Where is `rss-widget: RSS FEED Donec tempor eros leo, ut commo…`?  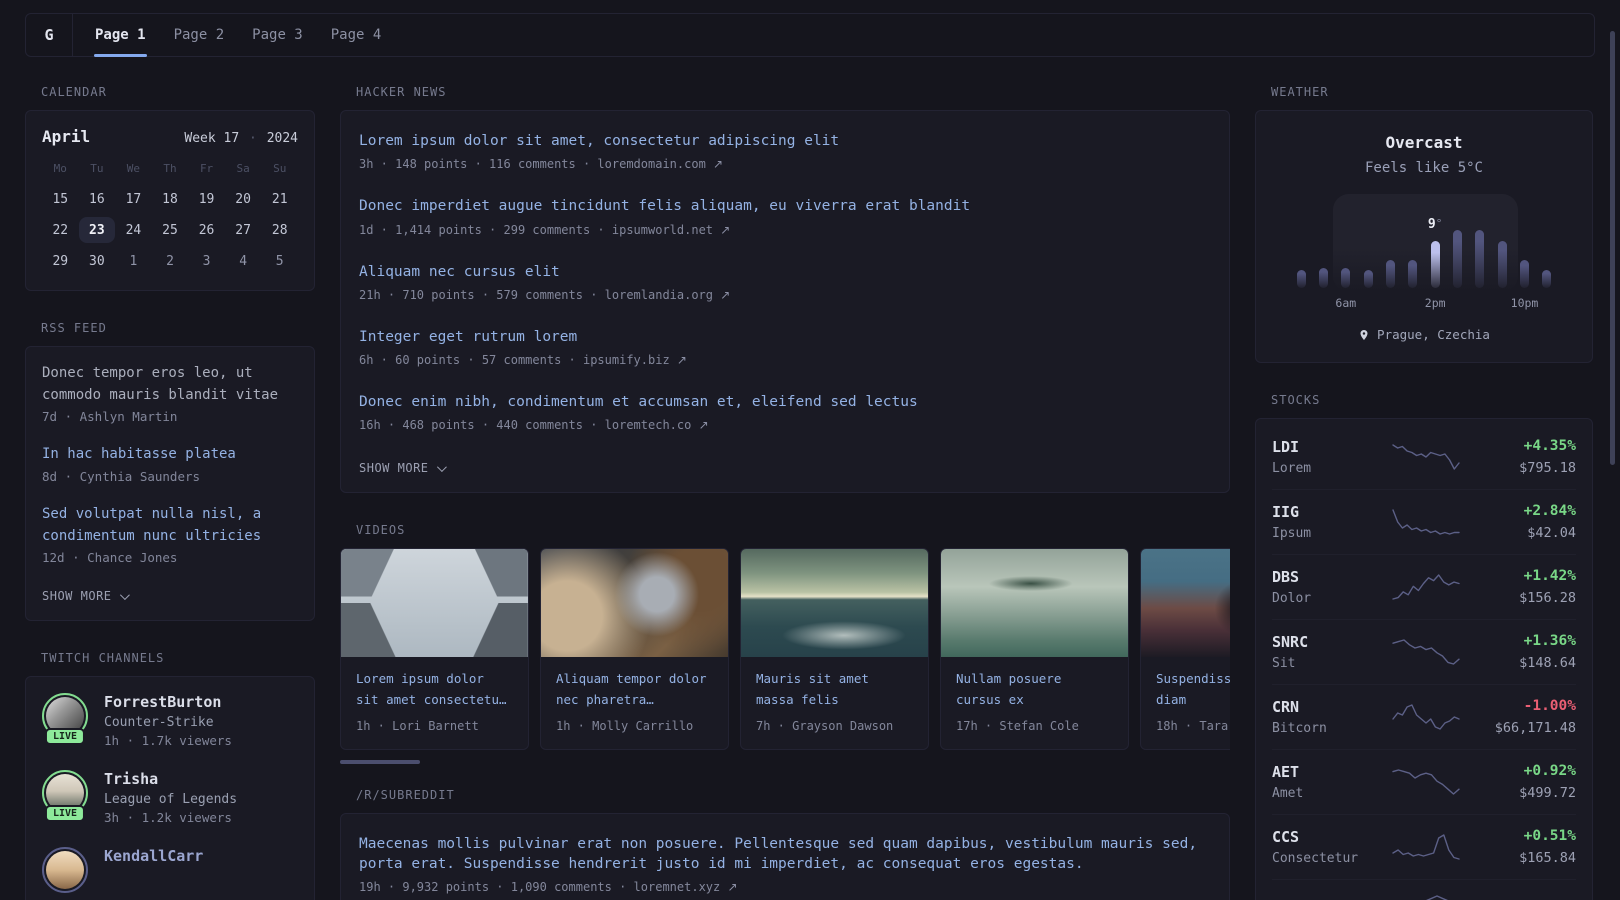
rss-widget: RSS FEED Donec tempor eros leo, ut commo… is located at coordinates (170, 471).